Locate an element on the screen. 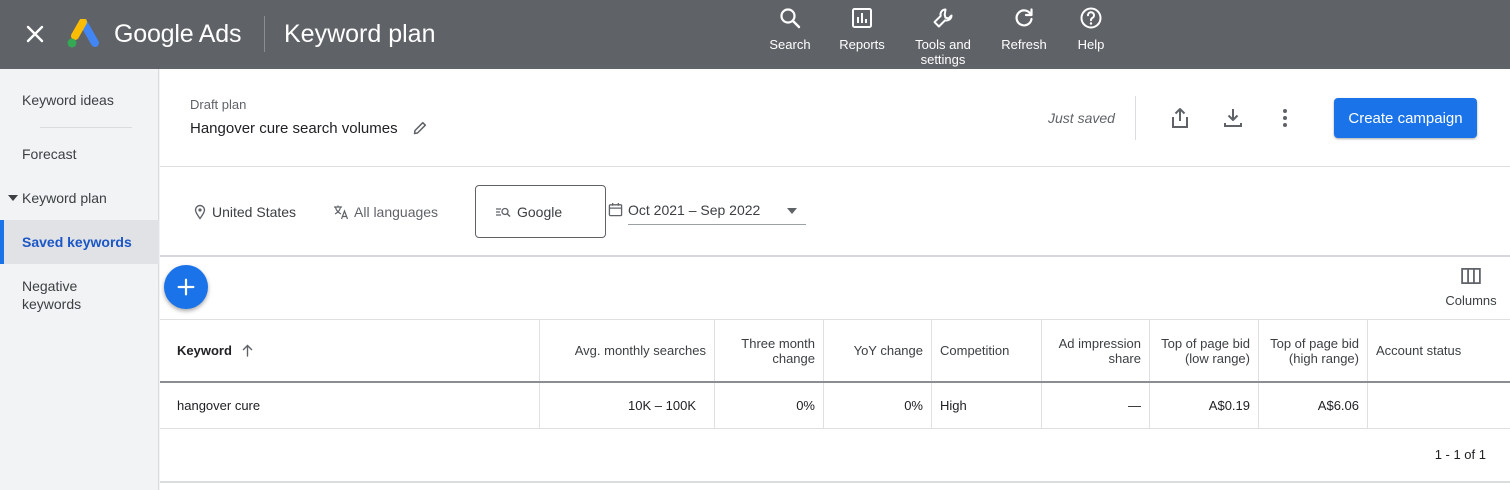 Image resolution: width=1510 pixels, height=490 pixels. header-bid-high-label: Top of page bid (high range) is located at coordinates (1314, 350).